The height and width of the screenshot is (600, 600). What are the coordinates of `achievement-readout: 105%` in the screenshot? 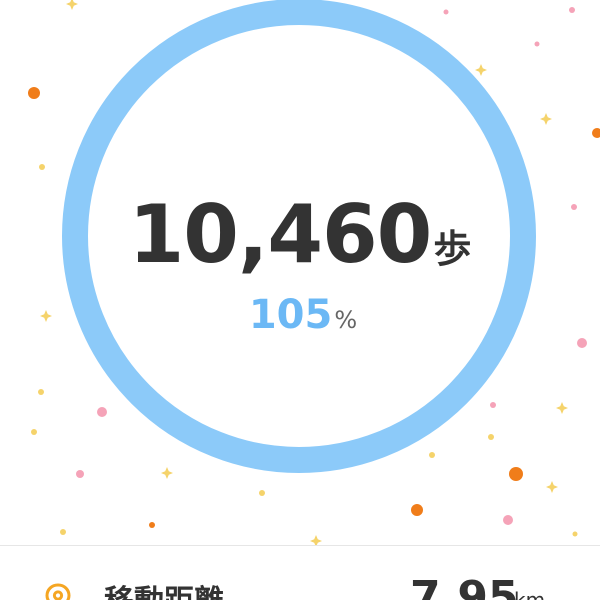 It's located at (300, 315).